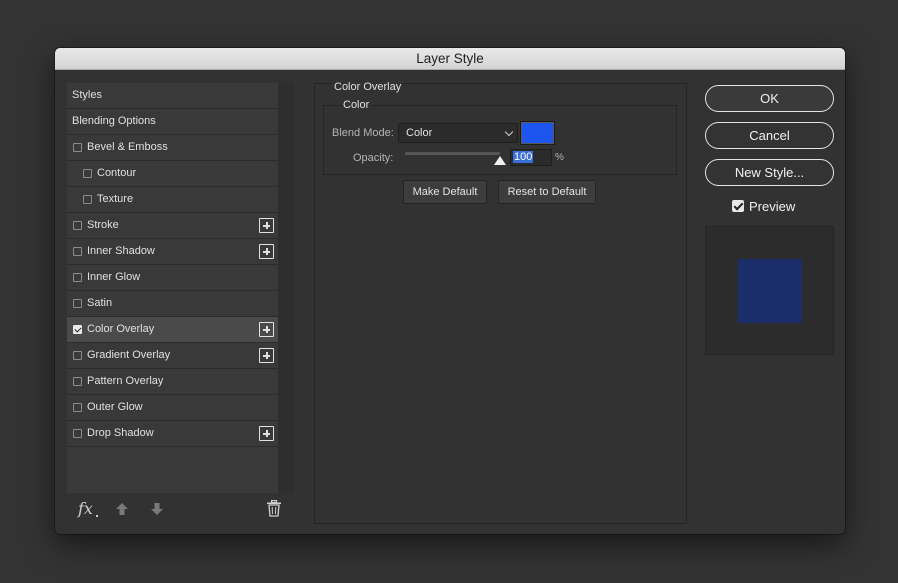  I want to click on style-item-label: Gradient Overlay, so click(129, 355).